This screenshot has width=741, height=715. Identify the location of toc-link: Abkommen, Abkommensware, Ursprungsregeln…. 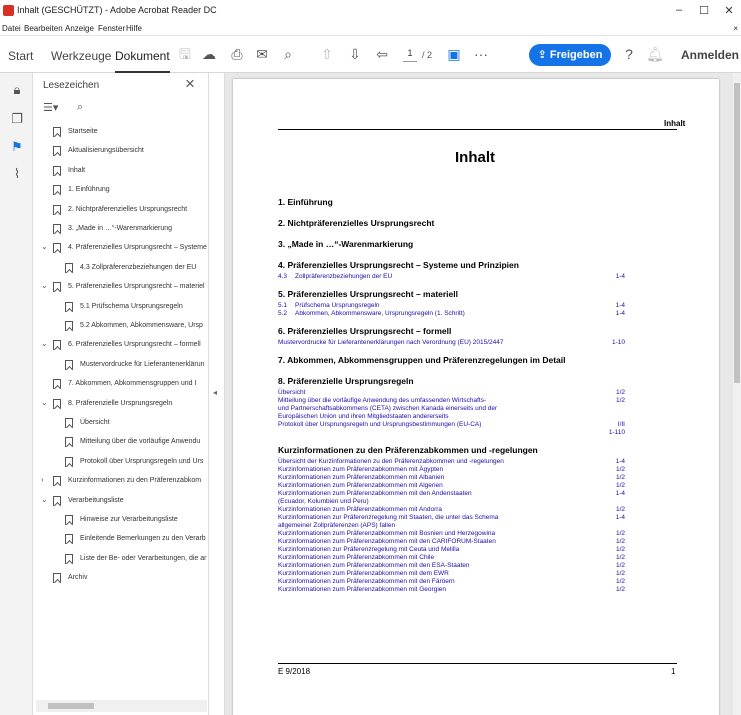
(380, 313).